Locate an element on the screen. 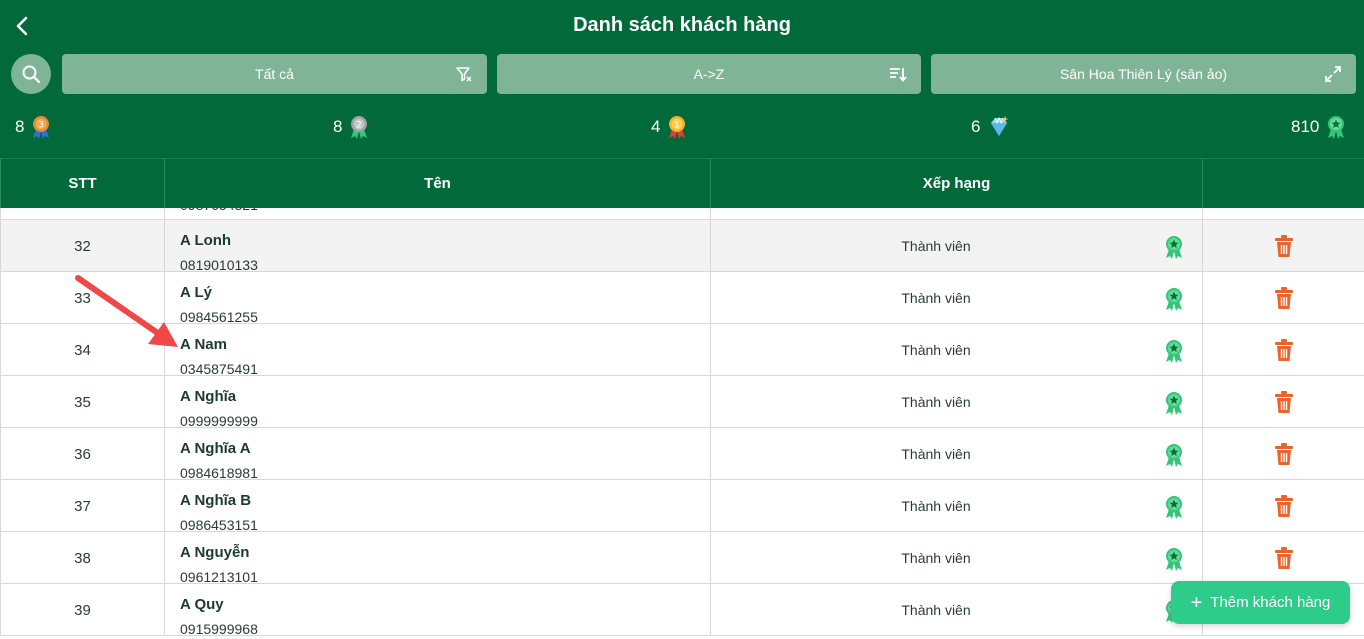 The width and height of the screenshot is (1364, 639). filter-all-label: Tất cả is located at coordinates (274, 74).